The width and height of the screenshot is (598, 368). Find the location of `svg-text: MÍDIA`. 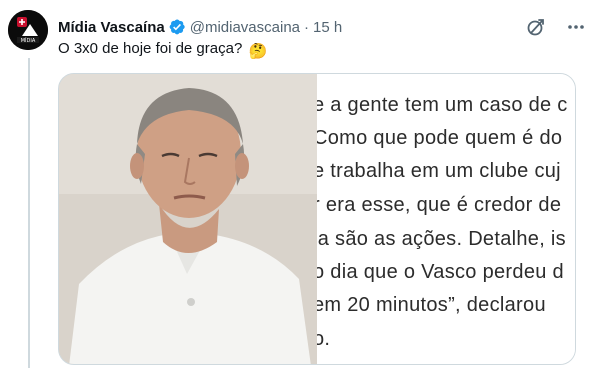

svg-text: MÍDIA is located at coordinates (28, 40).